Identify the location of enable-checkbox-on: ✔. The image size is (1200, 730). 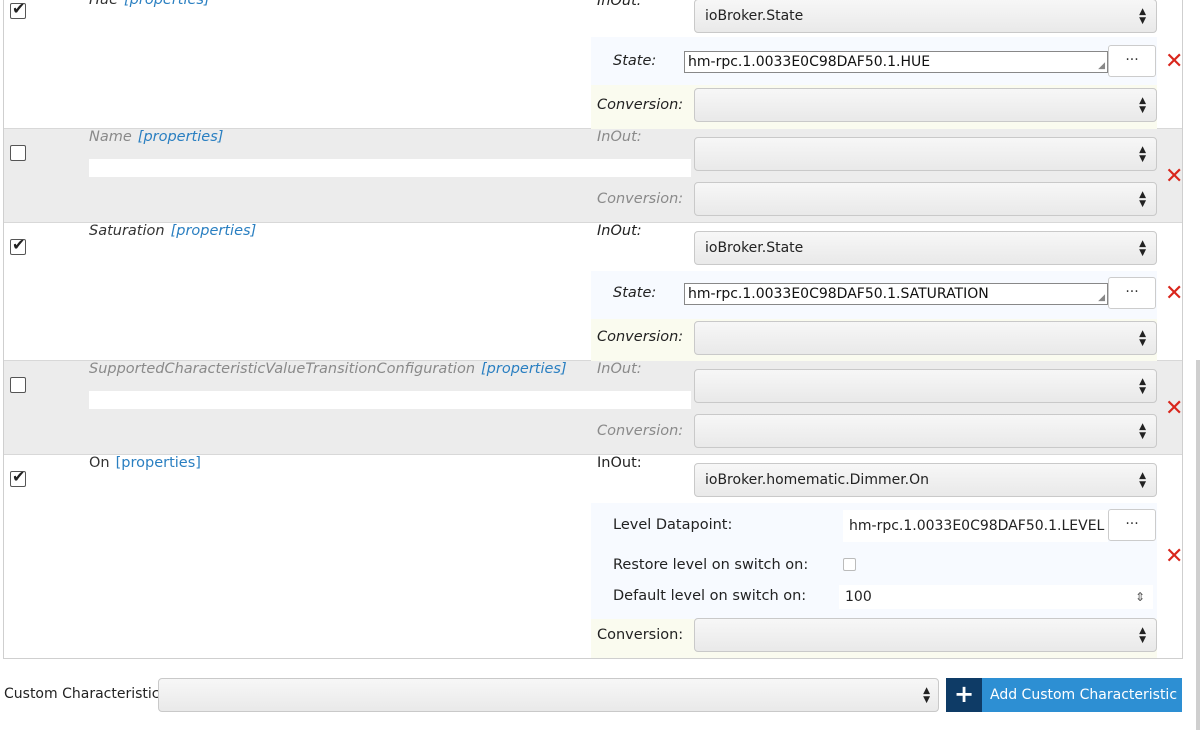
(18, 477).